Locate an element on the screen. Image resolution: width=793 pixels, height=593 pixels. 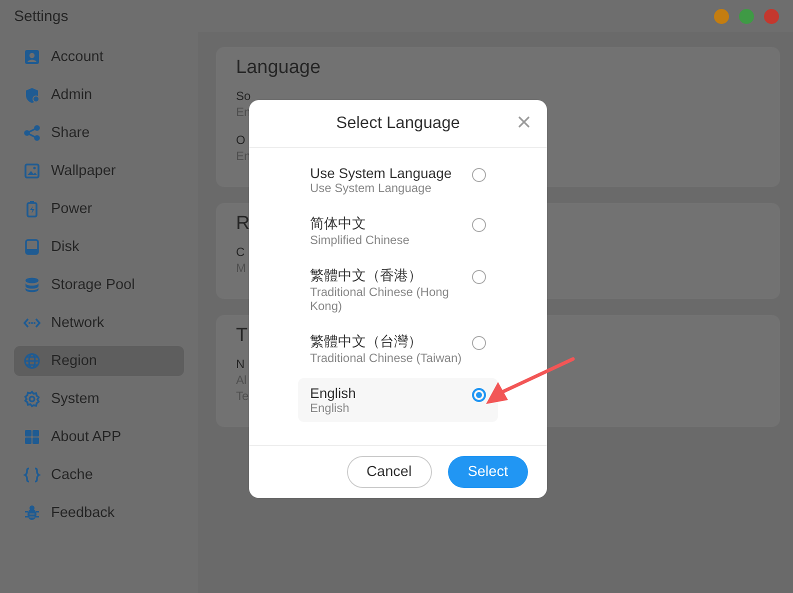
sidebar-item: Share is located at coordinates (99, 133).